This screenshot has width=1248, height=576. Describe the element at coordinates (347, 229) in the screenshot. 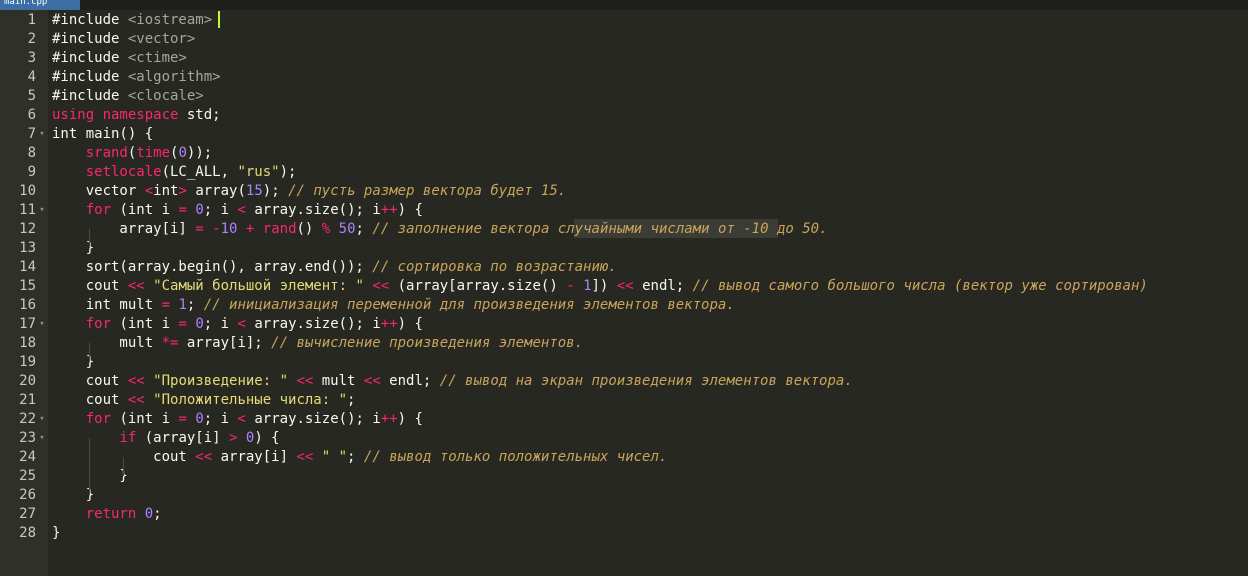

I see `code-token: 50` at that location.